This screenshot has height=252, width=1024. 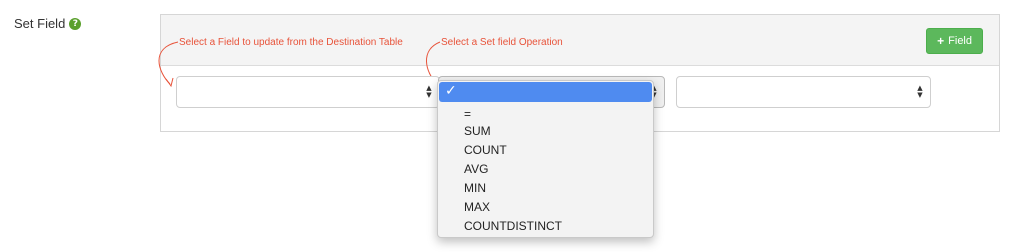 What do you see at coordinates (485, 150) in the screenshot?
I see `dropdown-option-count: COUNT` at bounding box center [485, 150].